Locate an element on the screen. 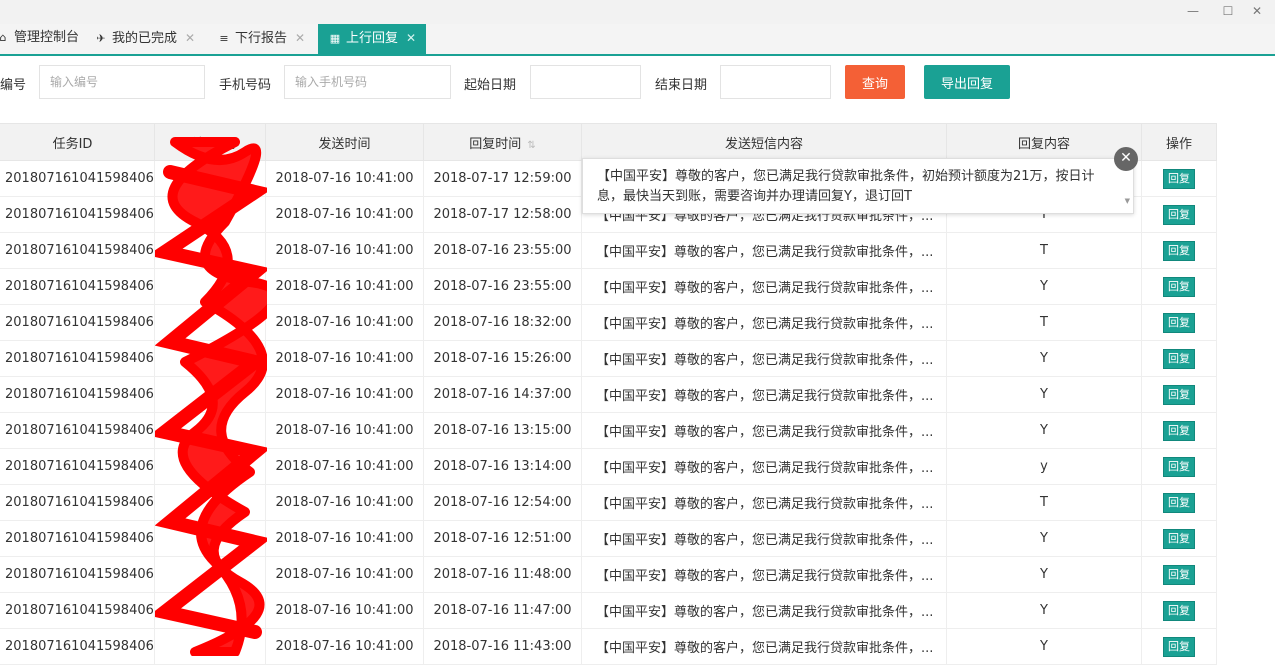 Image resolution: width=1275 pixels, height=665 pixels. tab-dashboard: ⌂ 管理控制台 is located at coordinates (39, 39).